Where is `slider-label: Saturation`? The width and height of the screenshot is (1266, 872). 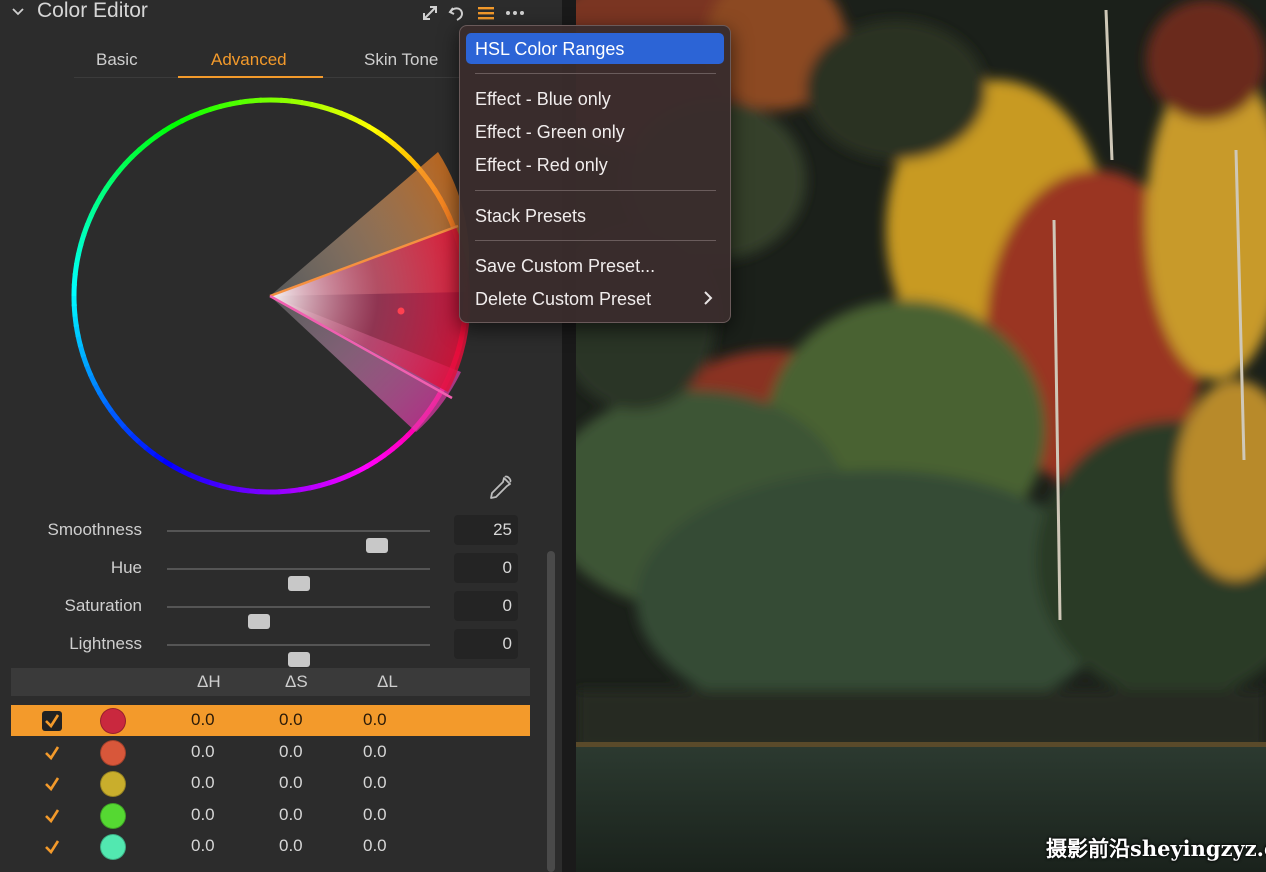 slider-label: Saturation is located at coordinates (103, 605).